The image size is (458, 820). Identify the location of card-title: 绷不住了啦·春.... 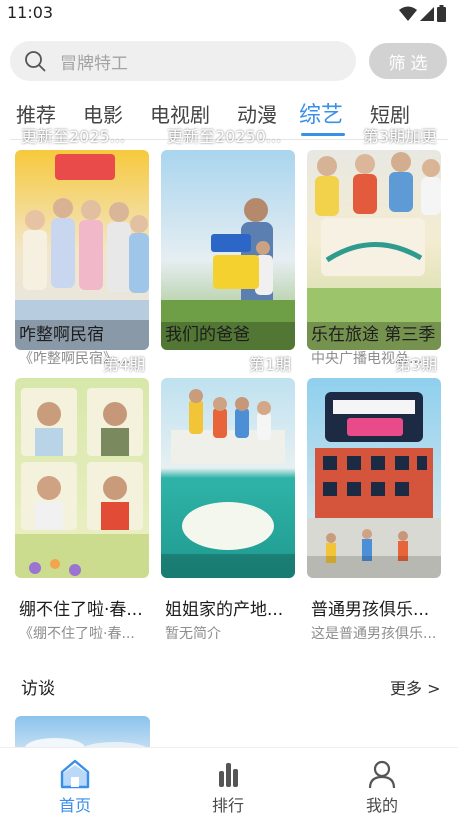
(81, 610).